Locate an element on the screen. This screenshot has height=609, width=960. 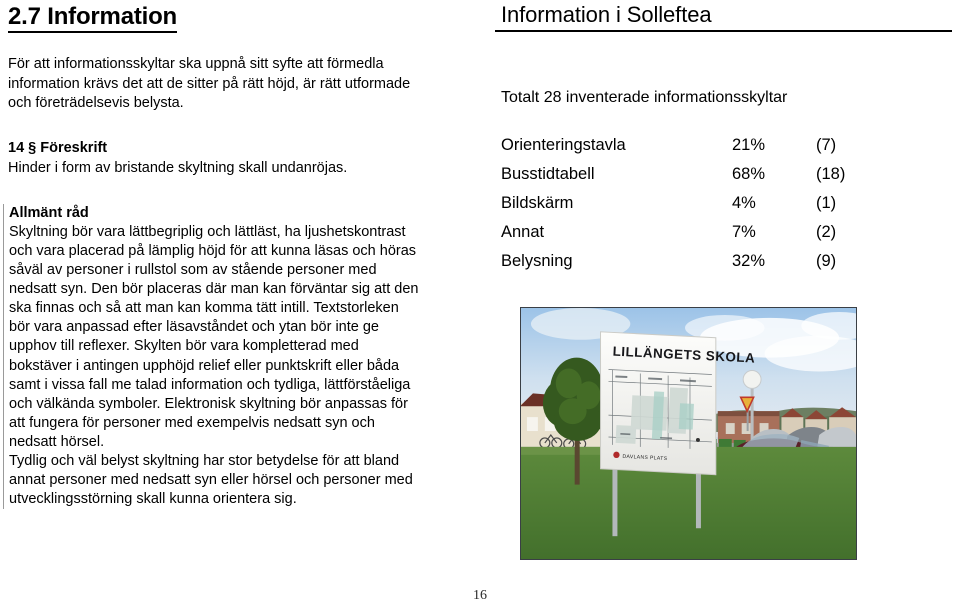
statistic-count: (18) is located at coordinates (831, 174).